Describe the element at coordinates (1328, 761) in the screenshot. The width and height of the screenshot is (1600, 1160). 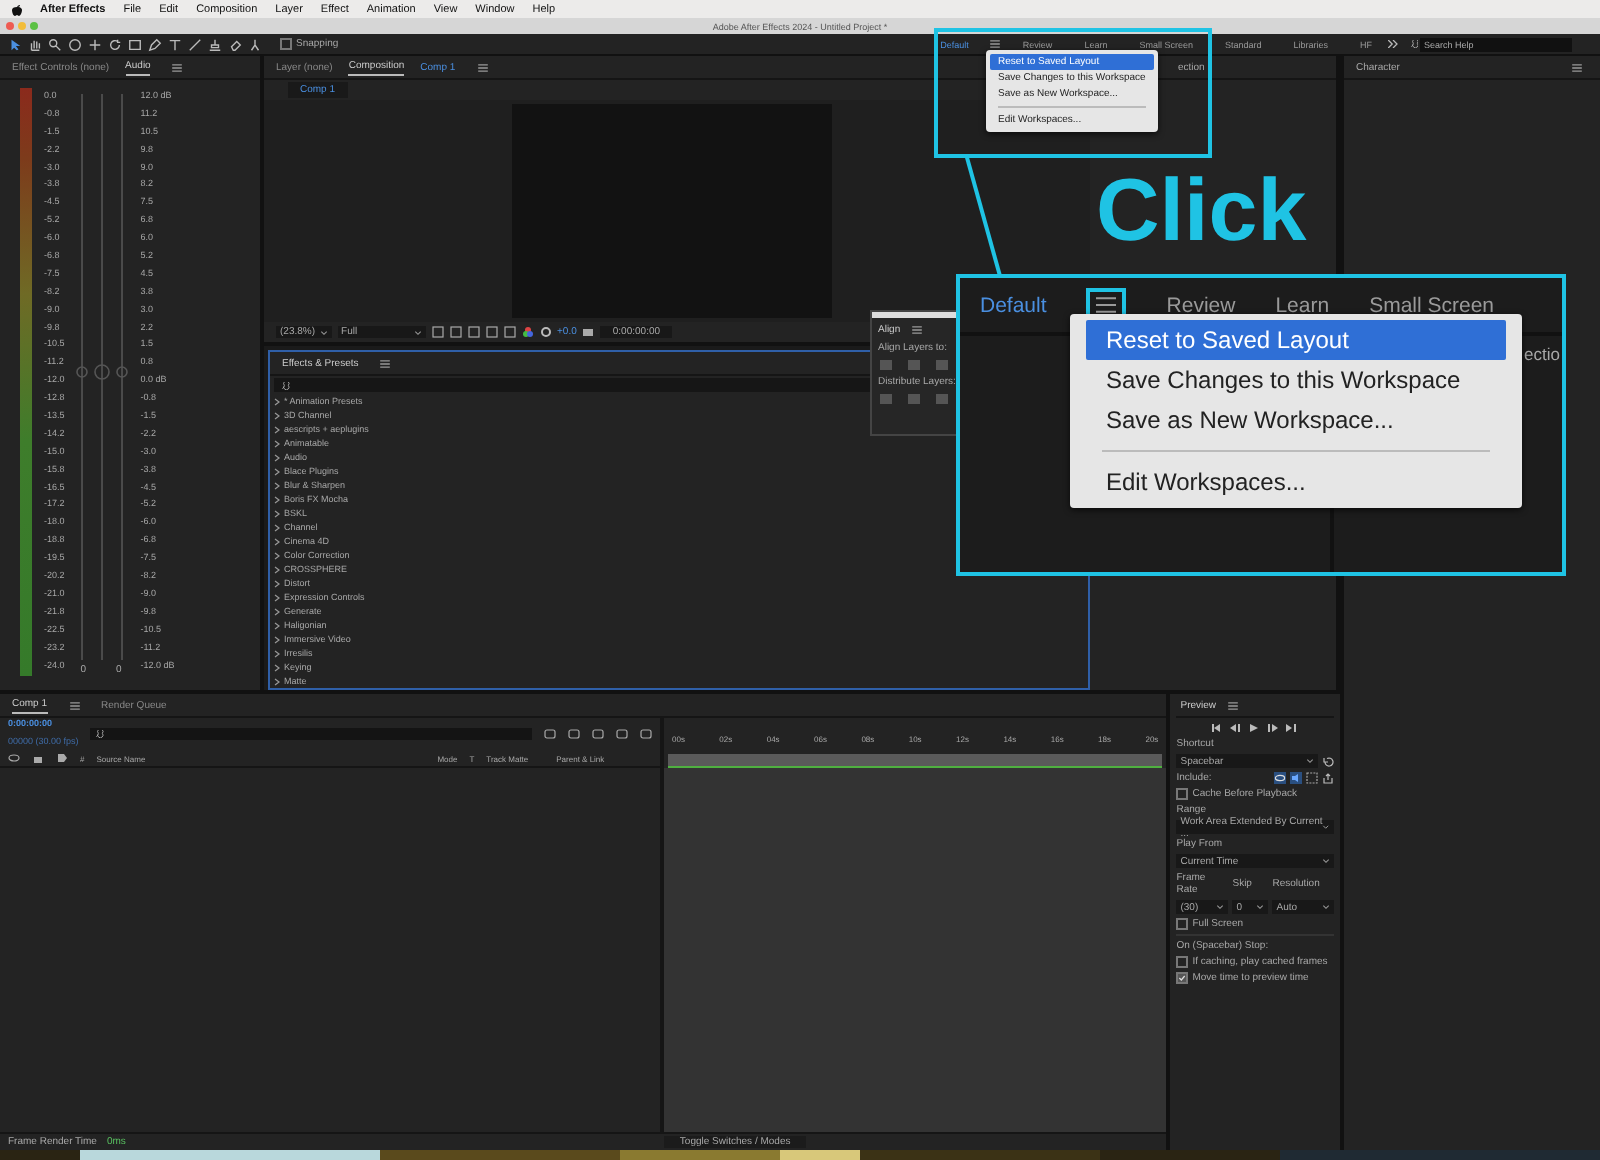
I see `reset-icon` at that location.